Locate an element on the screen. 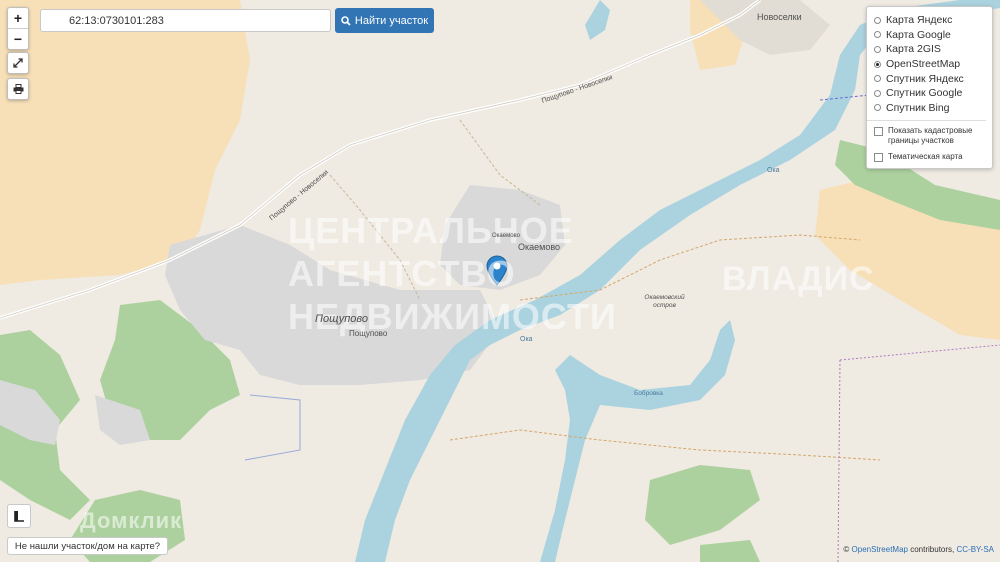 The width and height of the screenshot is (1000, 562). map-attribution: © OpenStreetMap contributors, CC-BY-SA is located at coordinates (918, 549).